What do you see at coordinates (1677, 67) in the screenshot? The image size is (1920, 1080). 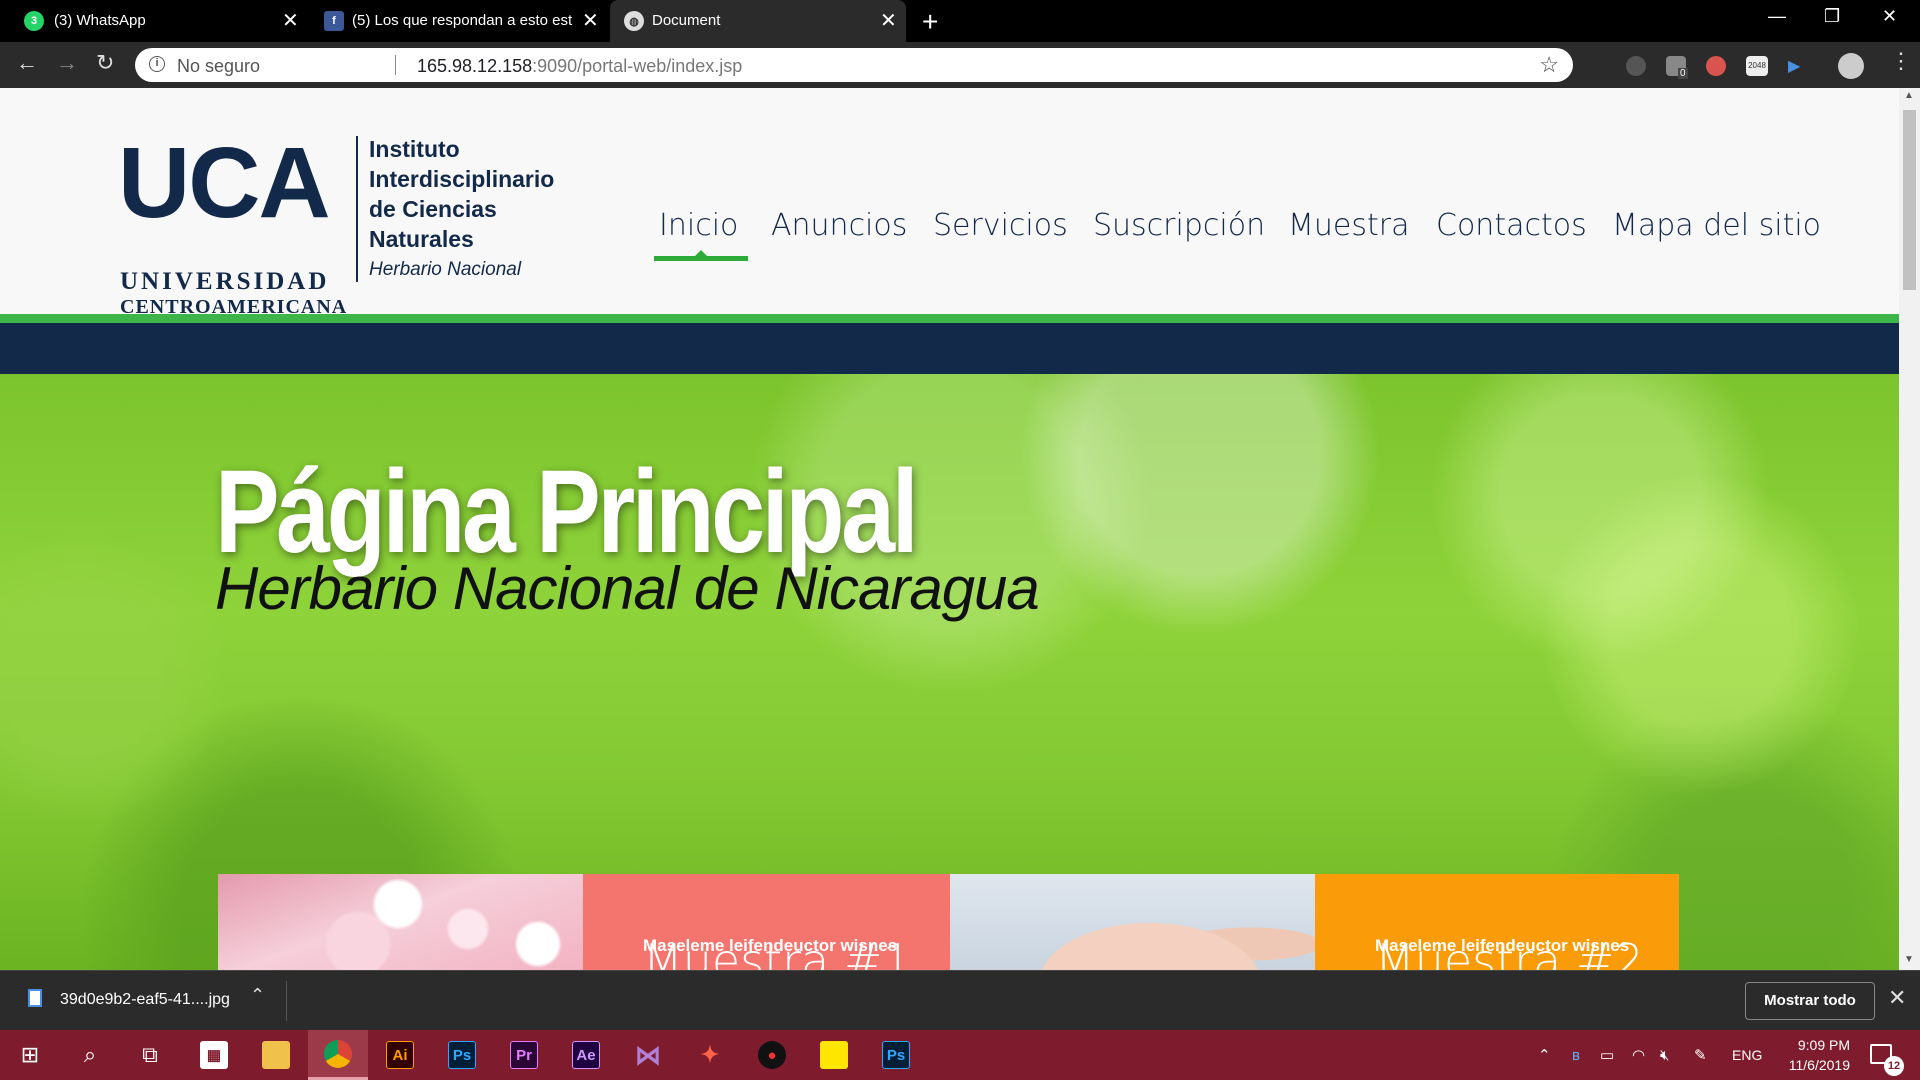 I see `extension-question-icon: 0` at bounding box center [1677, 67].